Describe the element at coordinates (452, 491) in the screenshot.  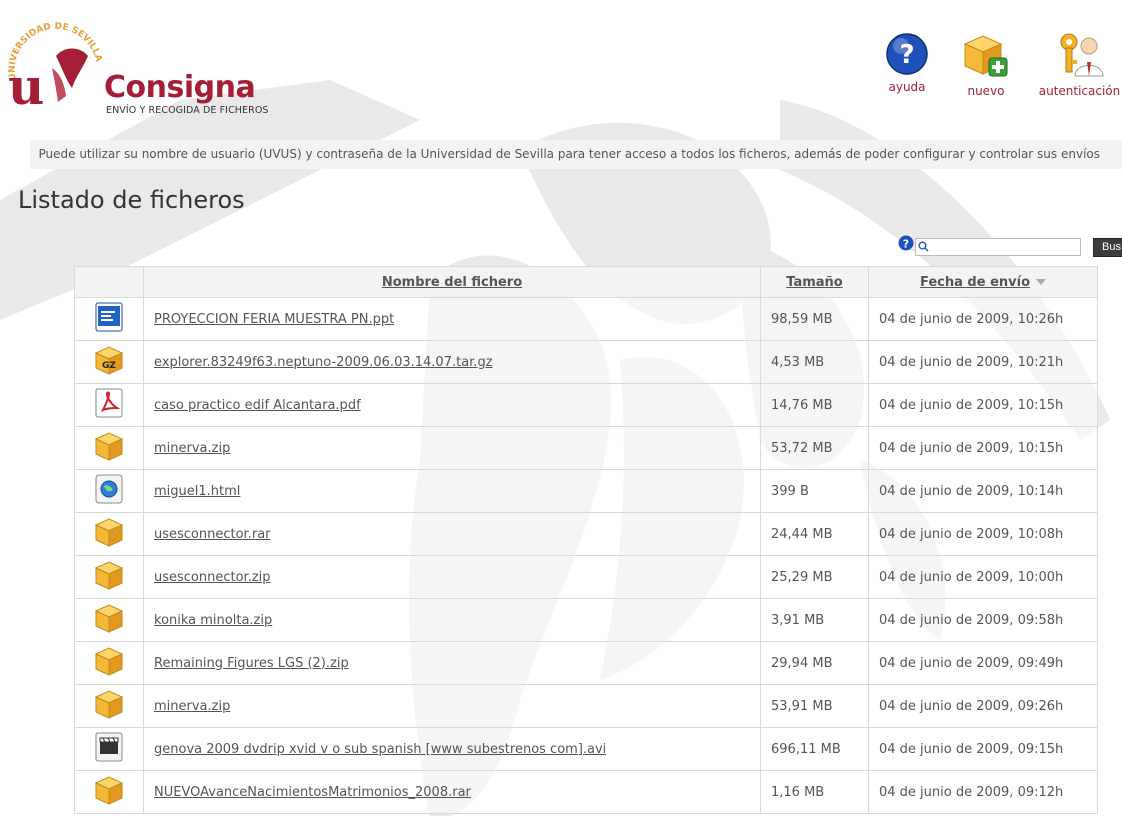
I see `file-name-cell: miguel1.html` at that location.